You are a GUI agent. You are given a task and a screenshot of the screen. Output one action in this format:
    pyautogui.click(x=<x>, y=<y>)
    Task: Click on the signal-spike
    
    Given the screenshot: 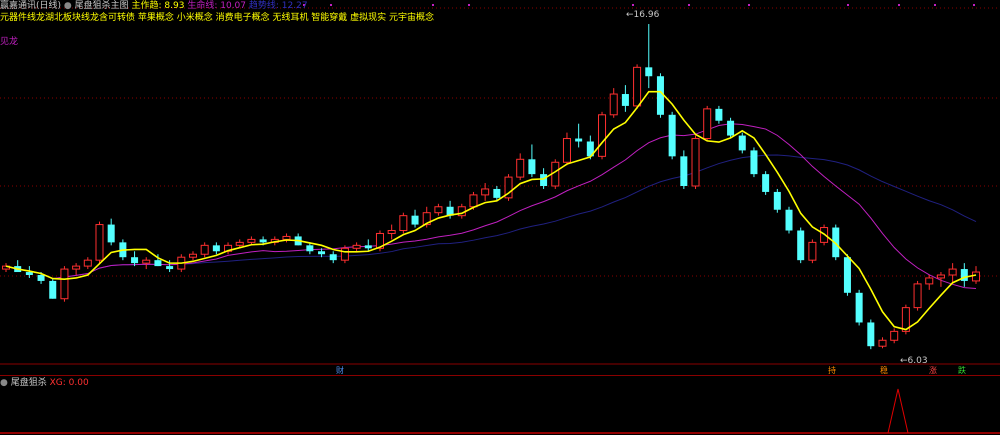 What is the action you would take?
    pyautogui.click(x=898, y=411)
    